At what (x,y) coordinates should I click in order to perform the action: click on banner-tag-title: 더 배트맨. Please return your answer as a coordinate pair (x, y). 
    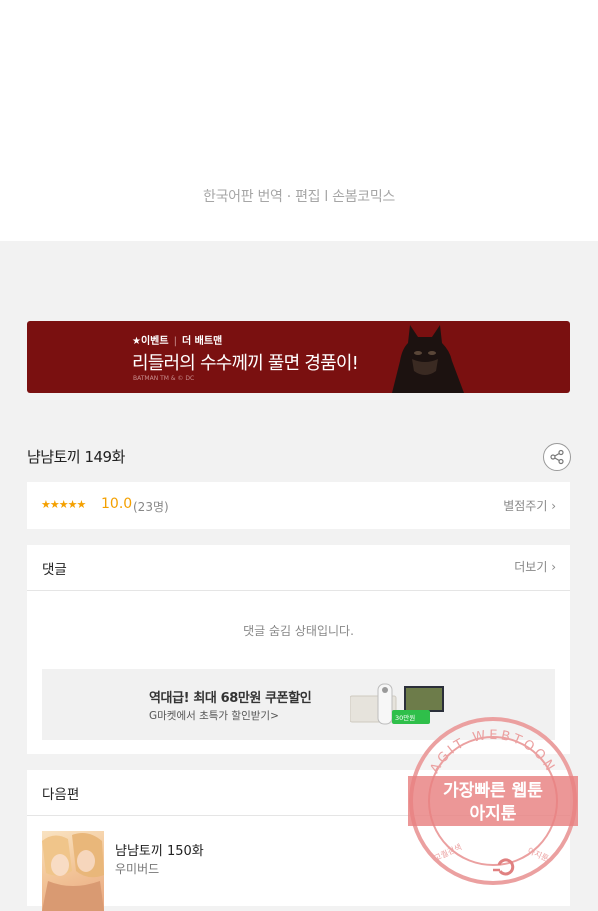
    Looking at the image, I should click on (202, 341).